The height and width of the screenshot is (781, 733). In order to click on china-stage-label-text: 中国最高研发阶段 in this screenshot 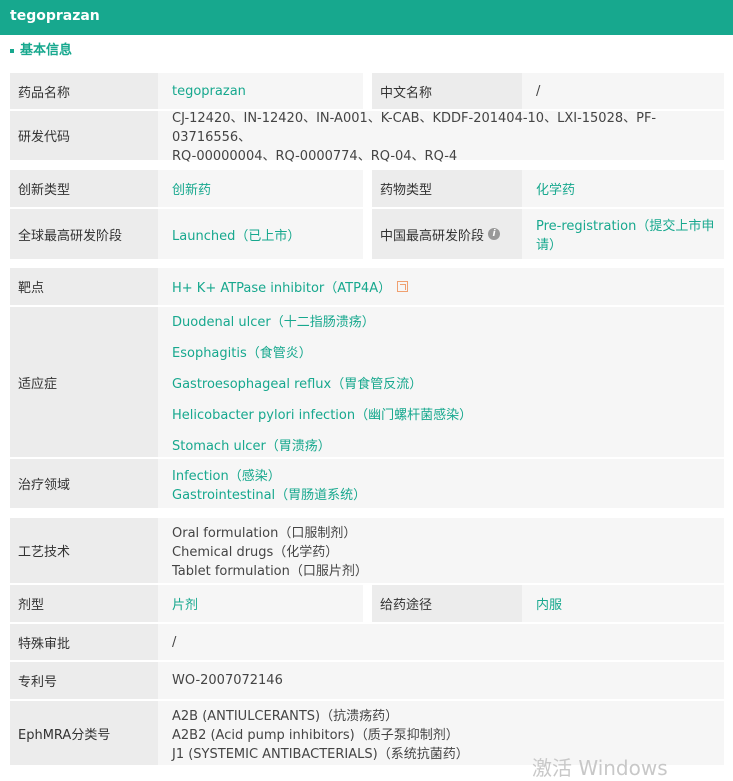, I will do `click(432, 236)`.